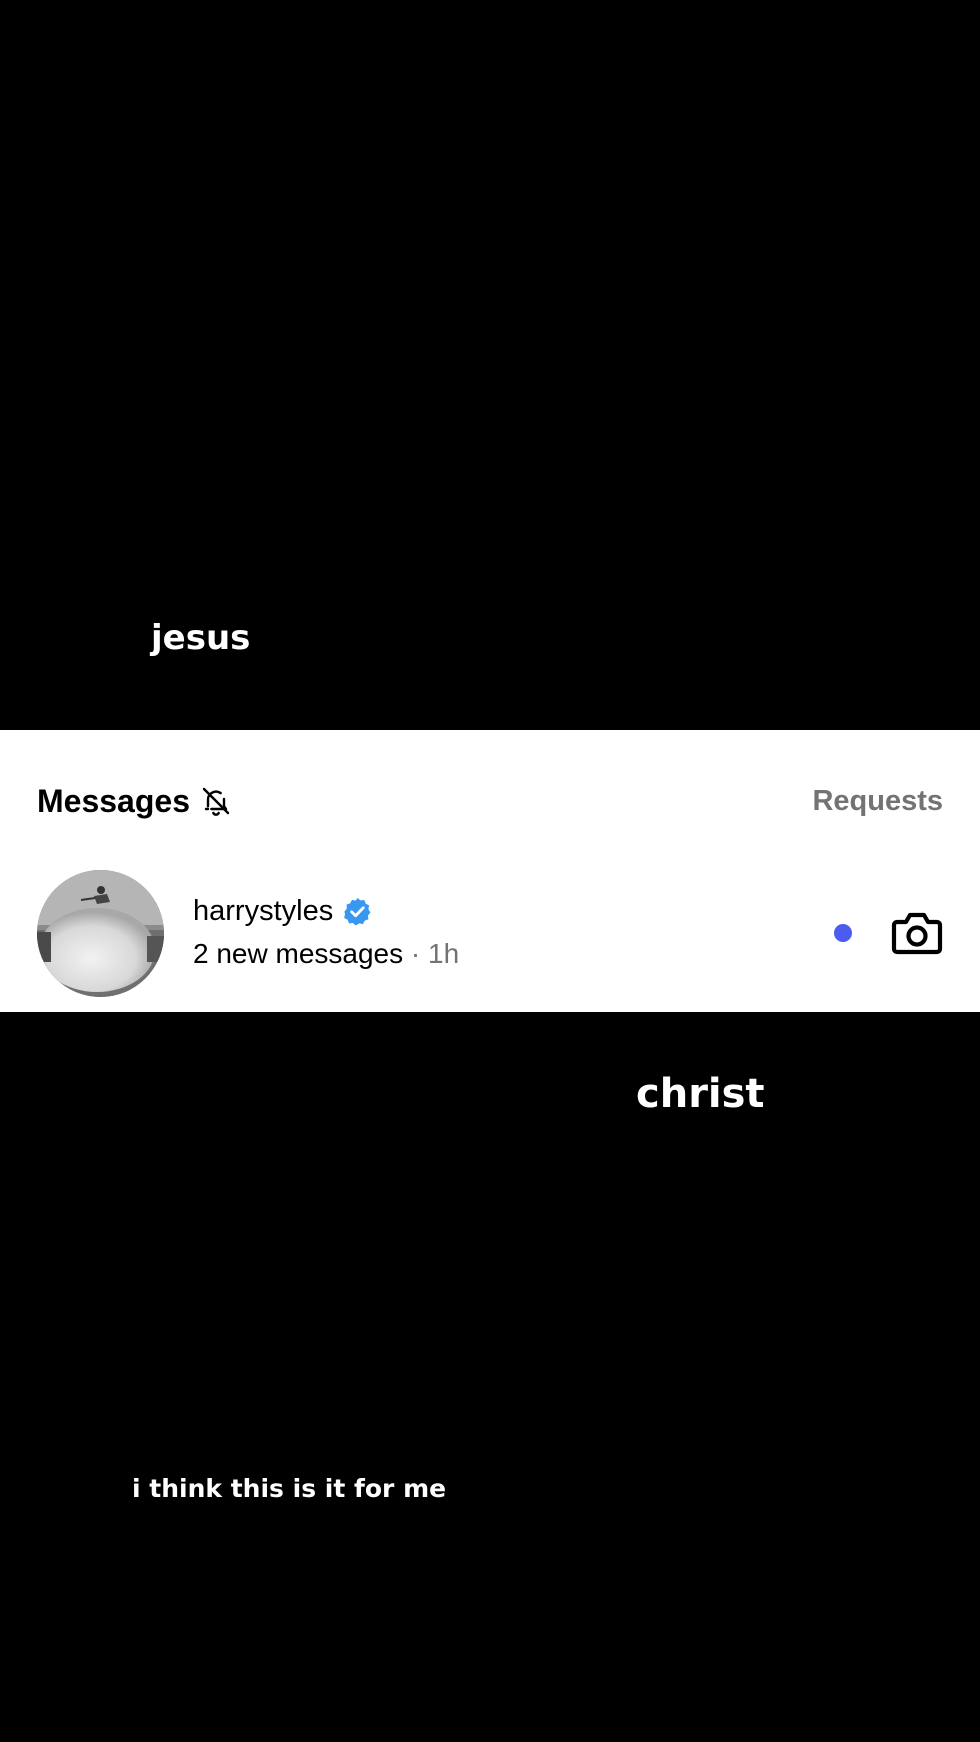  What do you see at coordinates (357, 911) in the screenshot?
I see `verified-badge-icon` at bounding box center [357, 911].